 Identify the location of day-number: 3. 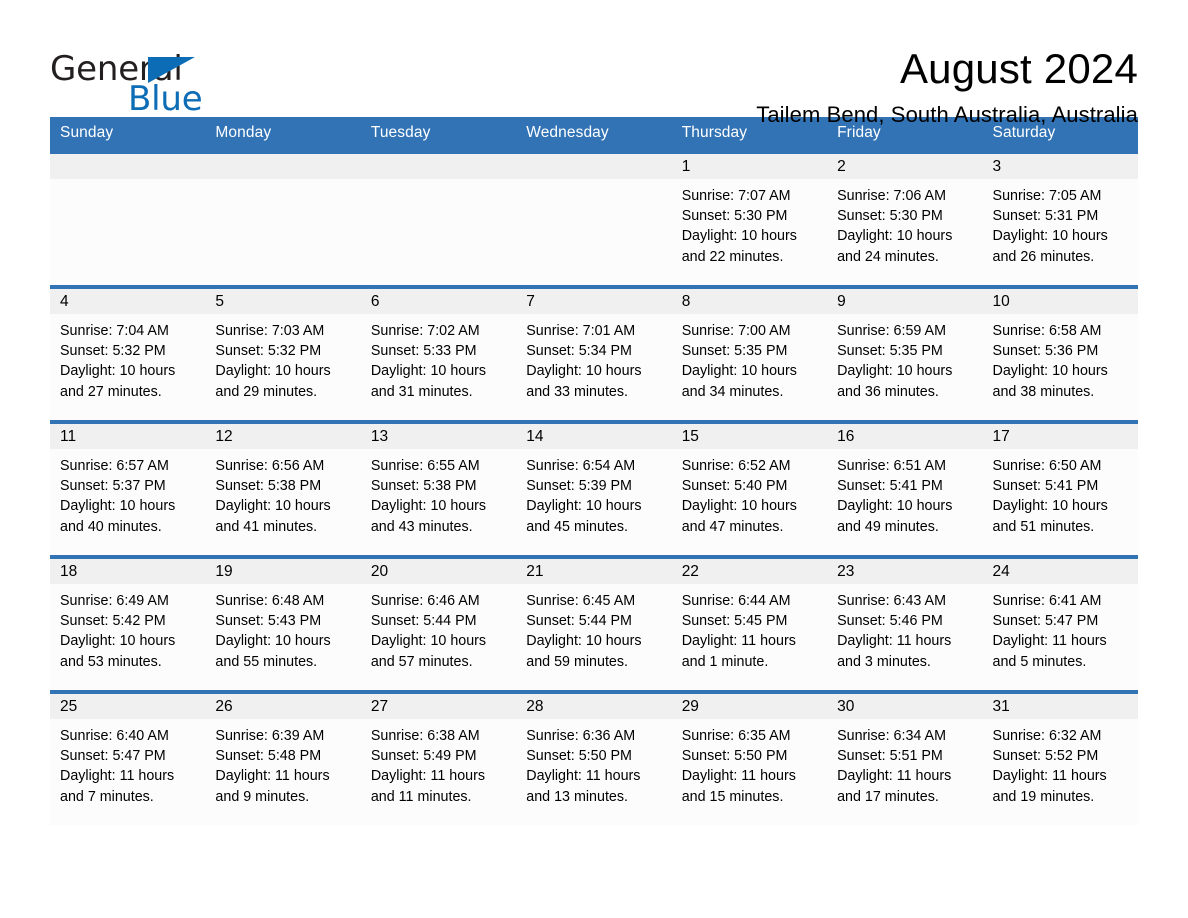
(1060, 166).